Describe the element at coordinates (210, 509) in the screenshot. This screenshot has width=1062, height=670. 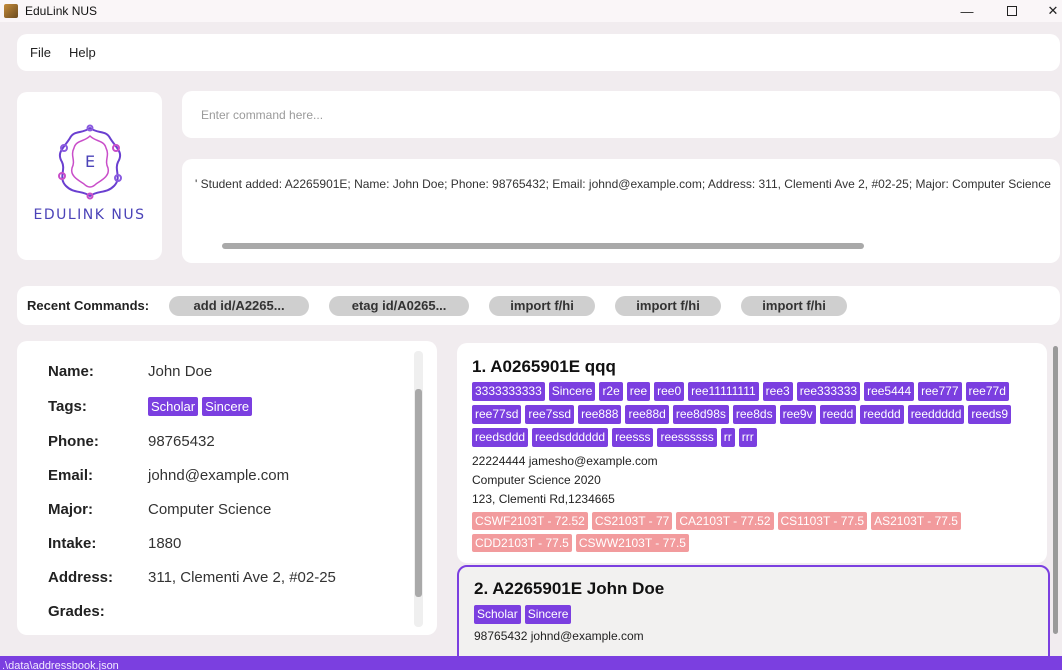
I see `detail-major-value: Computer Science` at that location.